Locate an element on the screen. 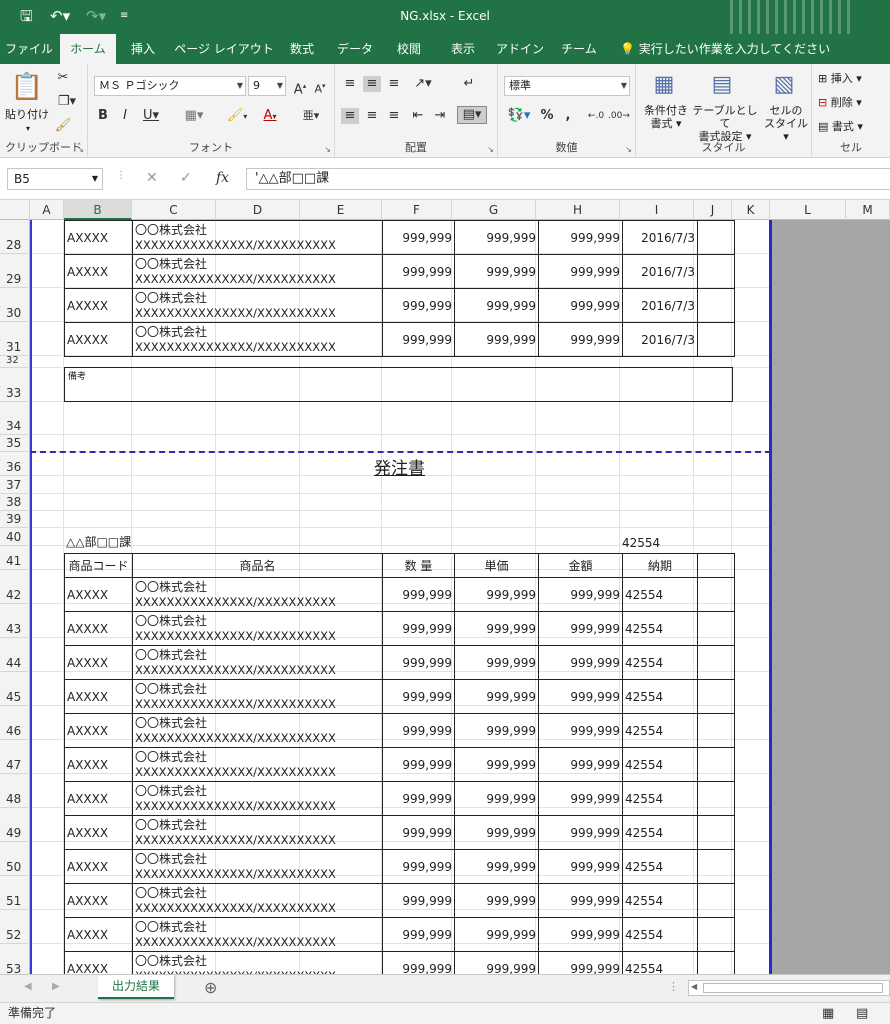  decrease-decimal-icon: .00→ is located at coordinates (619, 116).